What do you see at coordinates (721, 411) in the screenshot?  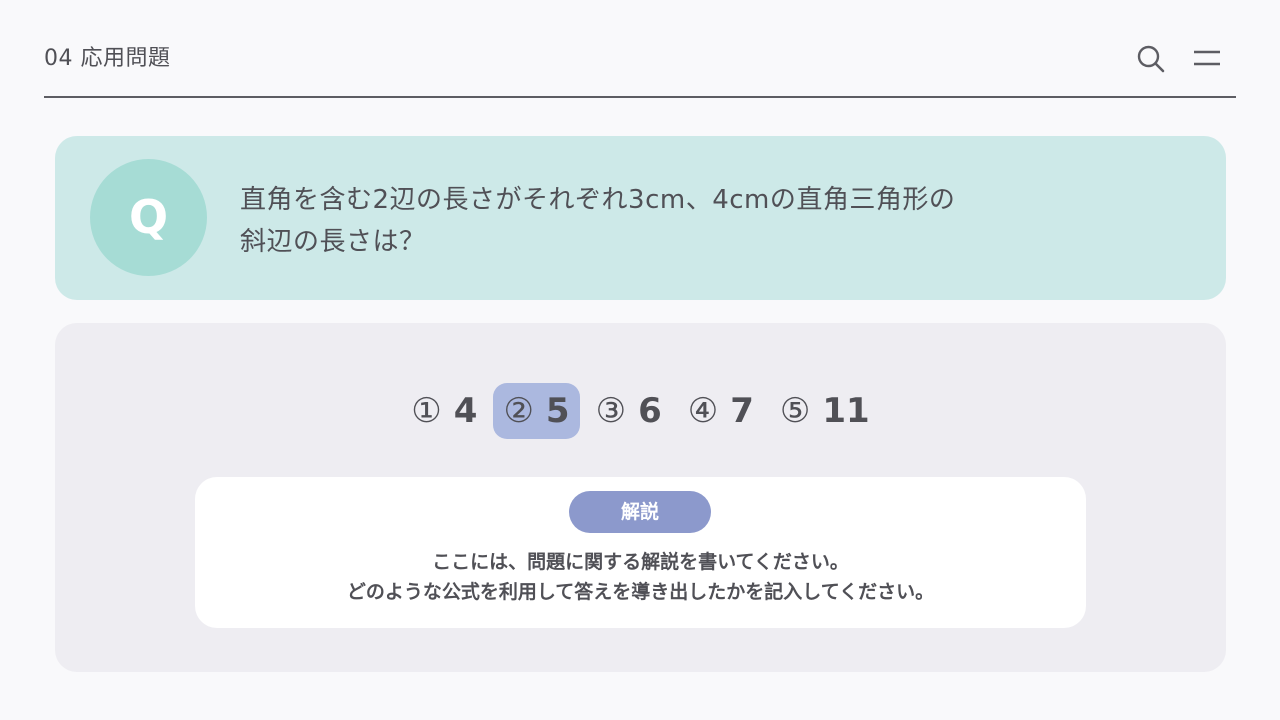 I see `choice-4: ④ 7` at bounding box center [721, 411].